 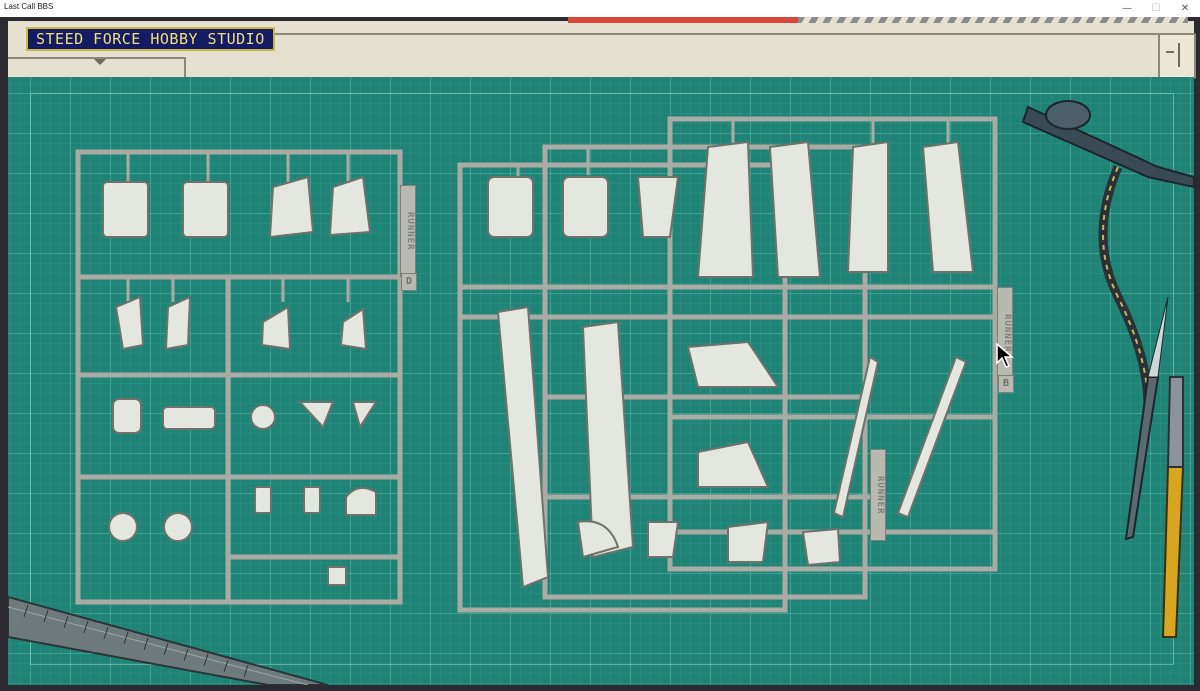 I want to click on menu-toggle-button, so click(x=1177, y=56).